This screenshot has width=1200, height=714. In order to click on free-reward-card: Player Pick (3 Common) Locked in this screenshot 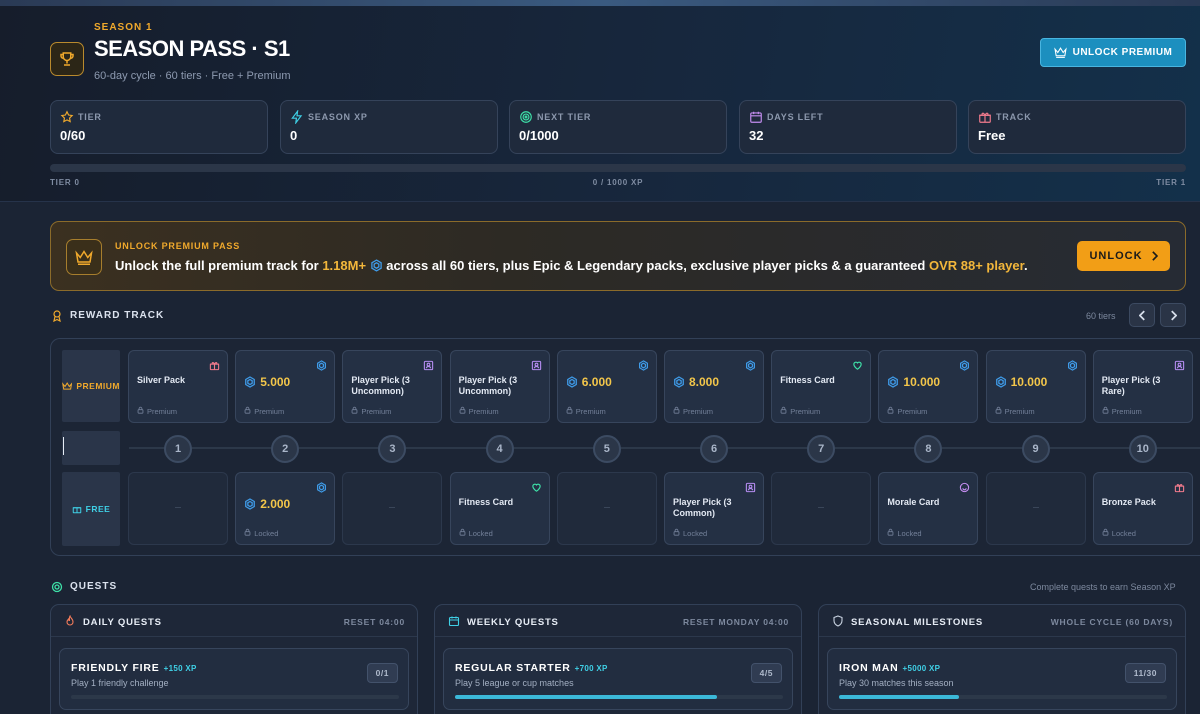, I will do `click(714, 508)`.